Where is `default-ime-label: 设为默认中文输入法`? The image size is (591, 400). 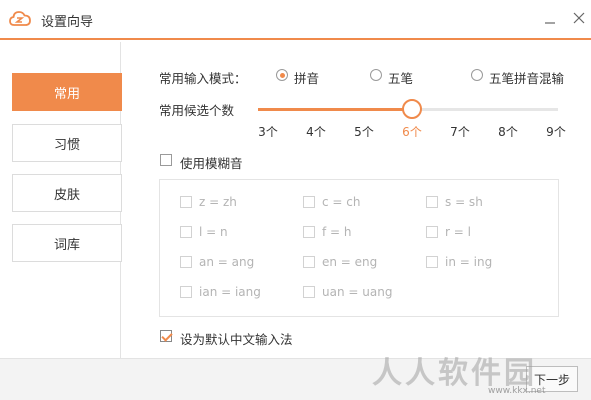
default-ime-label: 设为默认中文输入法 is located at coordinates (236, 338).